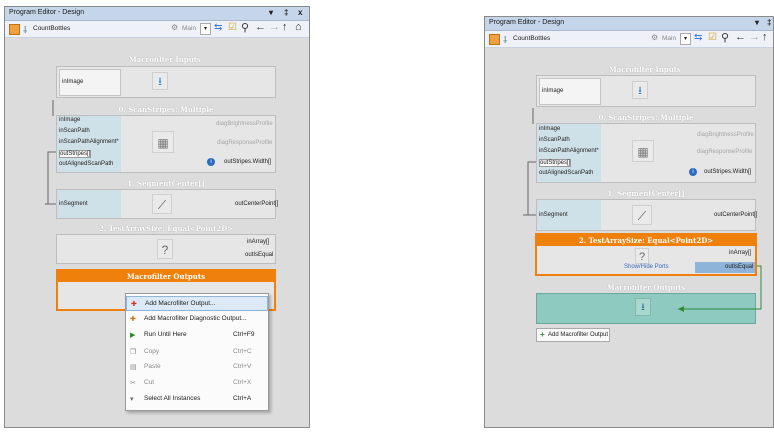  What do you see at coordinates (132, 399) in the screenshot?
I see `select-all-icon: ▾` at bounding box center [132, 399].